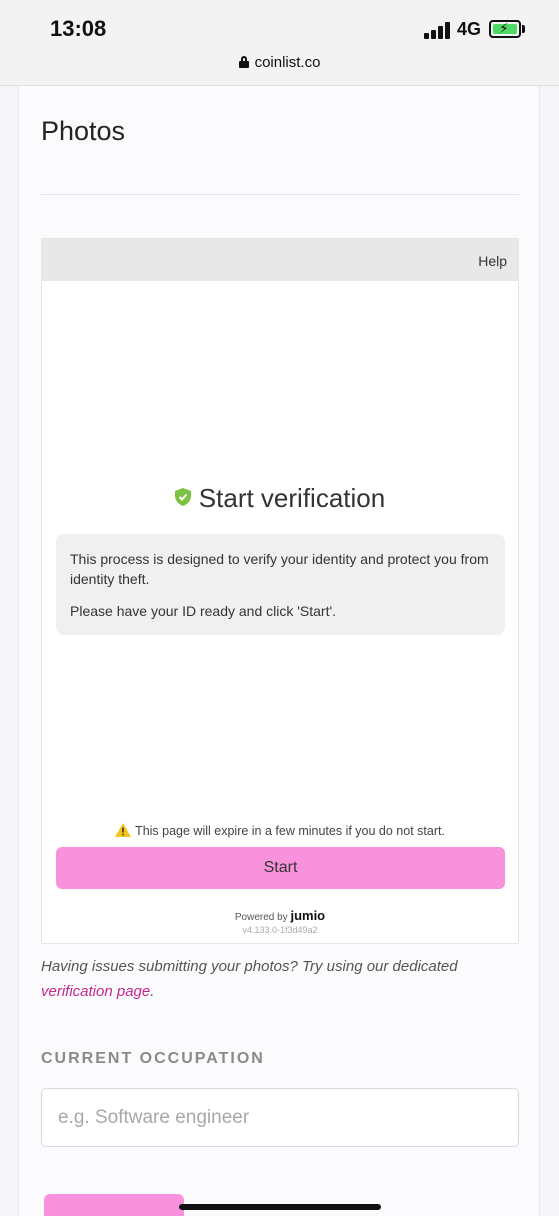 This screenshot has height=1216, width=559. Describe the element at coordinates (287, 62) in the screenshot. I see `url-text: coinlist.co` at that location.